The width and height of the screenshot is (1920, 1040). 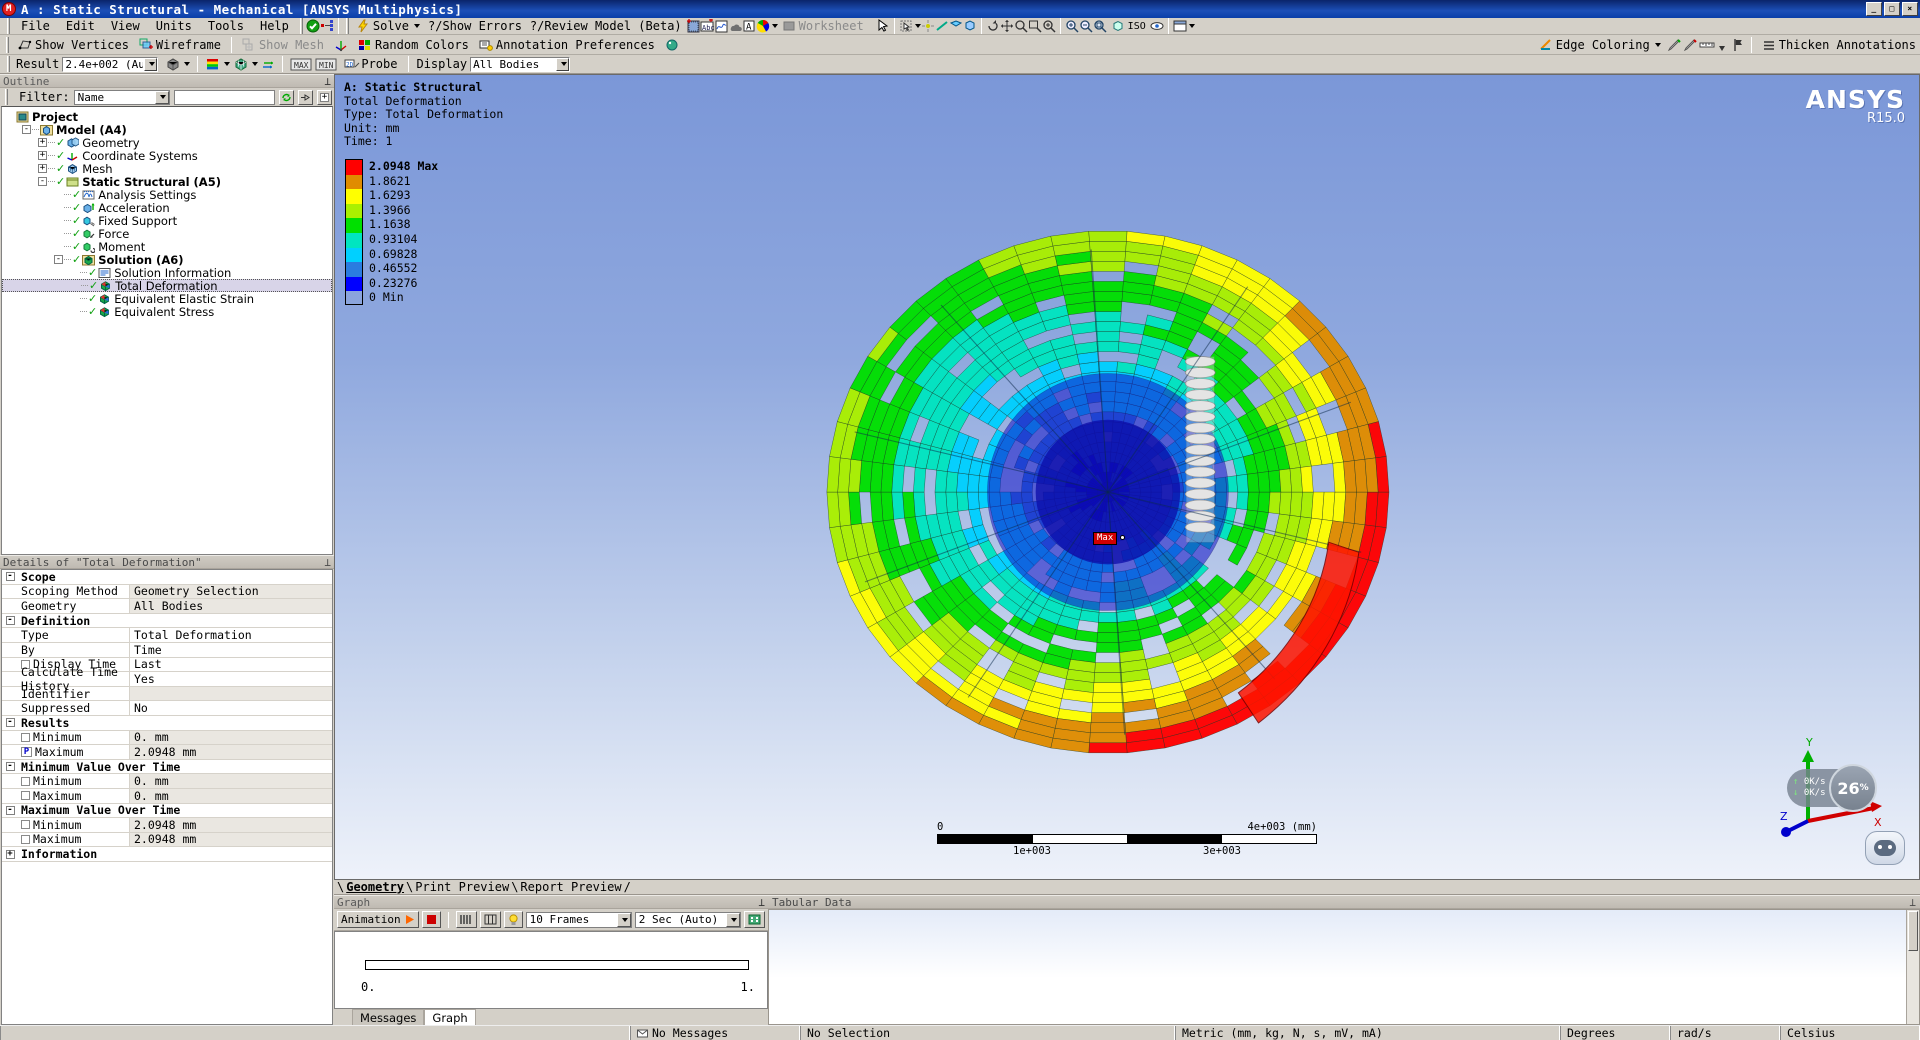 I want to click on filter-refresh-icon, so click(x=286, y=97).